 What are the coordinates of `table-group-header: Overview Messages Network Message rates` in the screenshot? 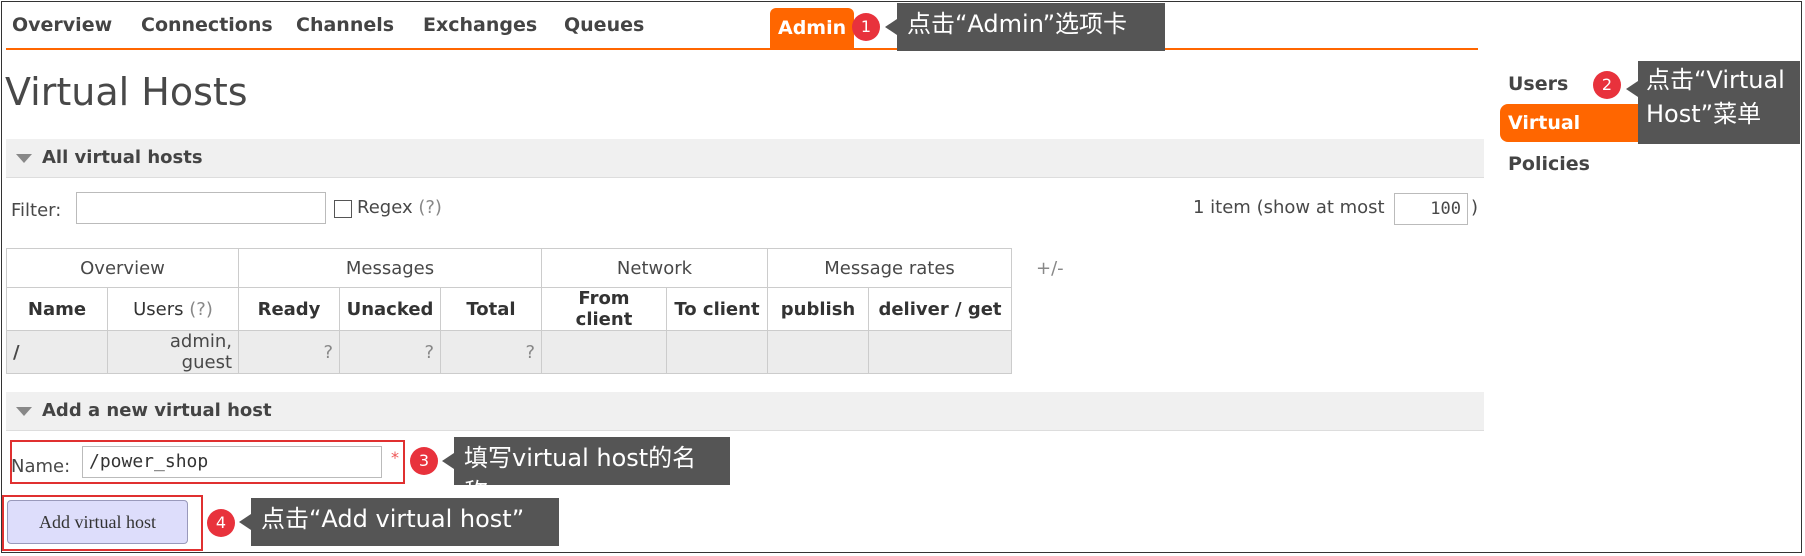 It's located at (509, 268).